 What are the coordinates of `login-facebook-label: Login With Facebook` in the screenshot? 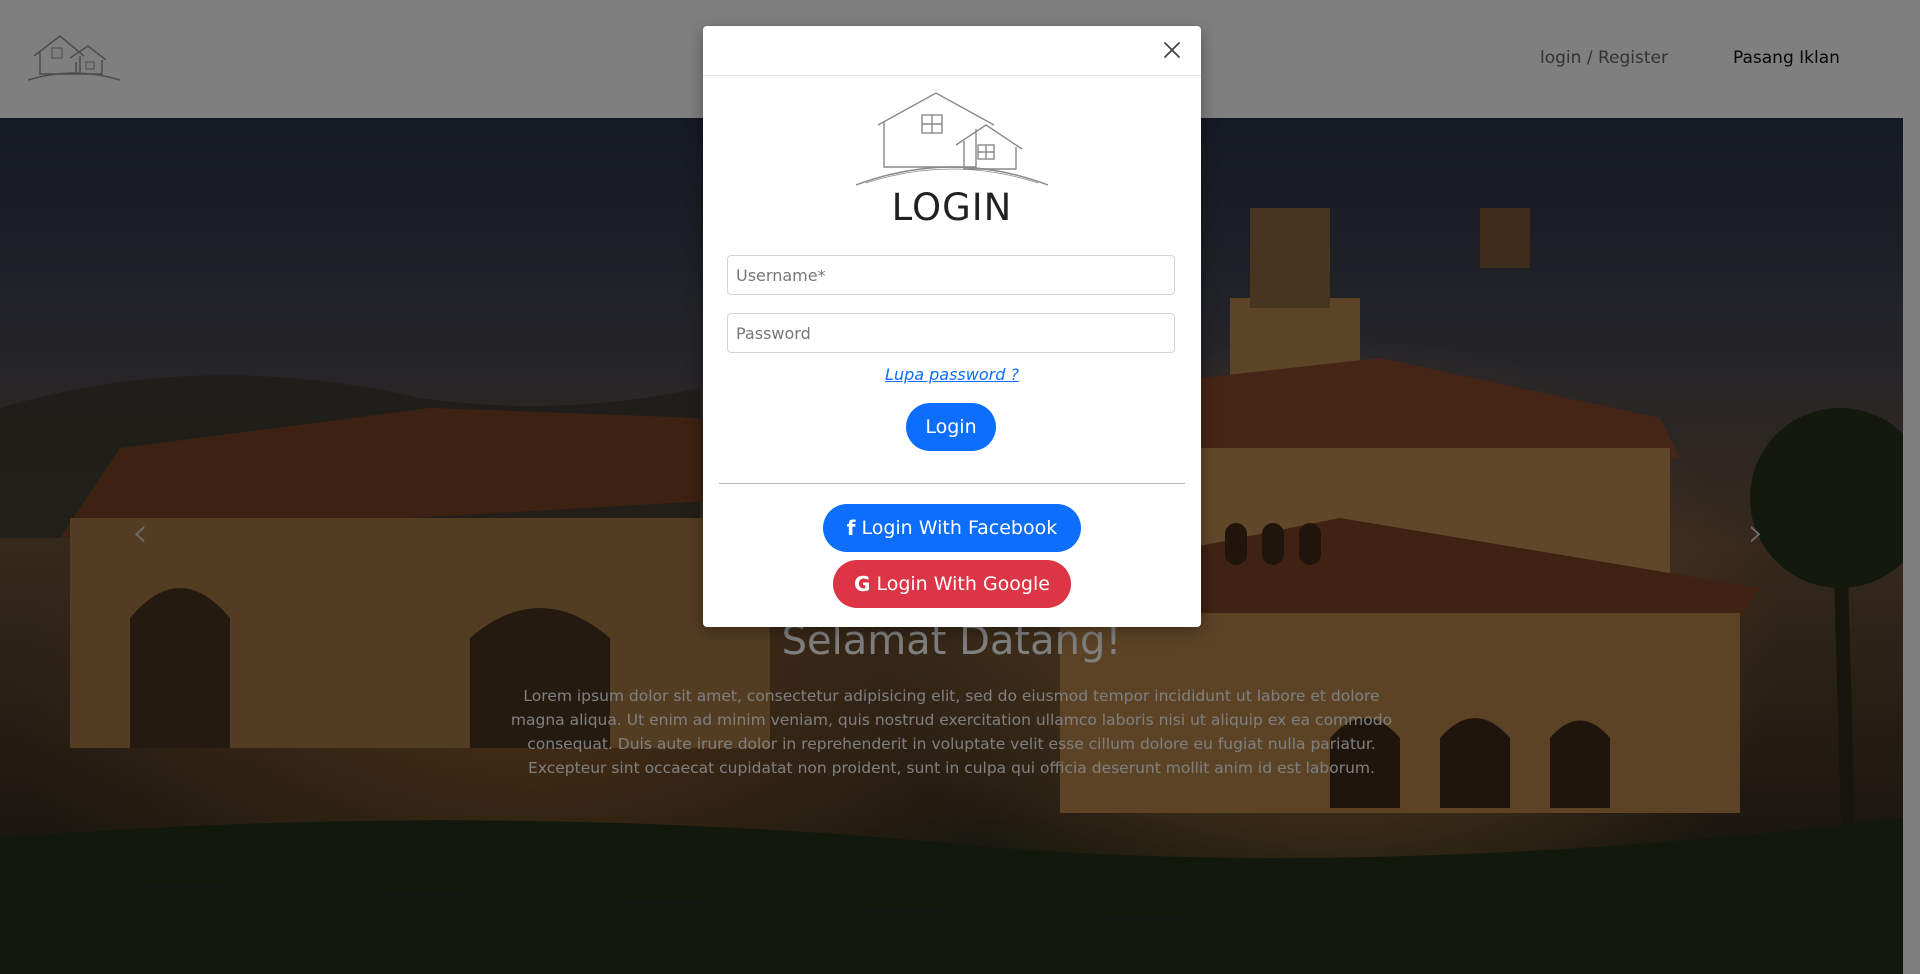 It's located at (959, 528).